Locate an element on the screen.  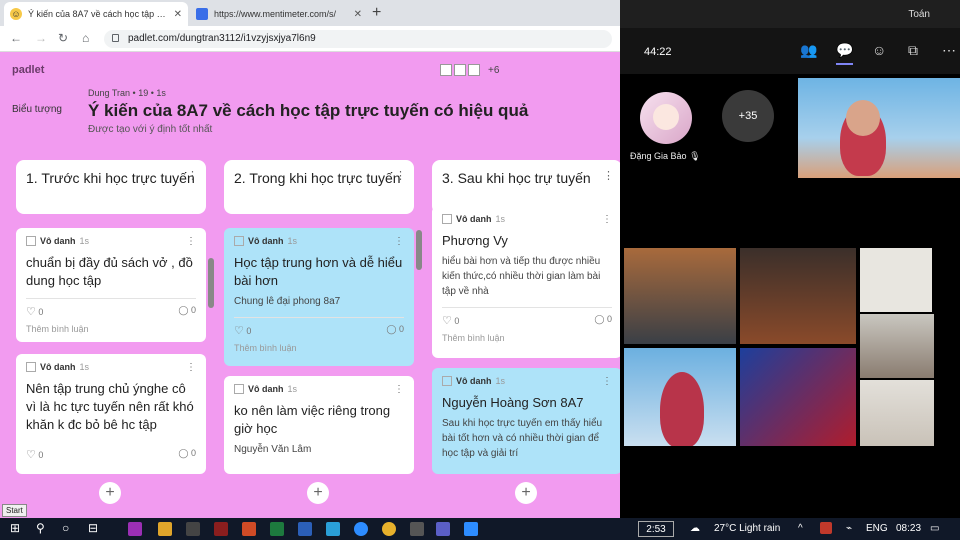
new-tab-icon: + is located at coordinates (376, 13).